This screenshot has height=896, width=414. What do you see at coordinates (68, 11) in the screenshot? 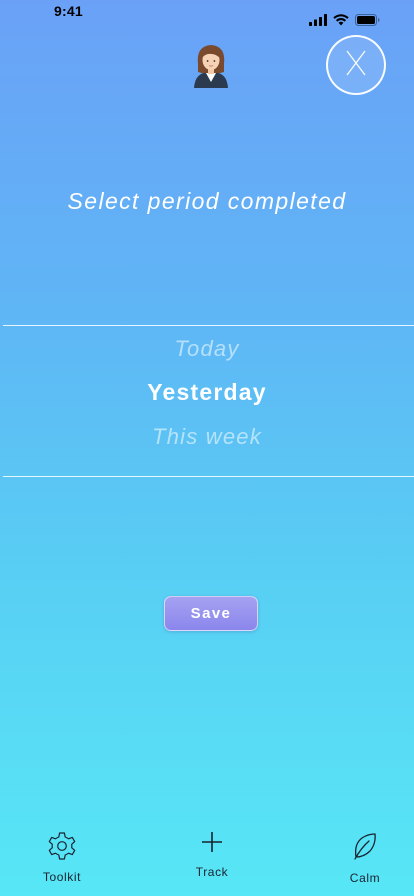
I see `status-time: 9:41` at bounding box center [68, 11].